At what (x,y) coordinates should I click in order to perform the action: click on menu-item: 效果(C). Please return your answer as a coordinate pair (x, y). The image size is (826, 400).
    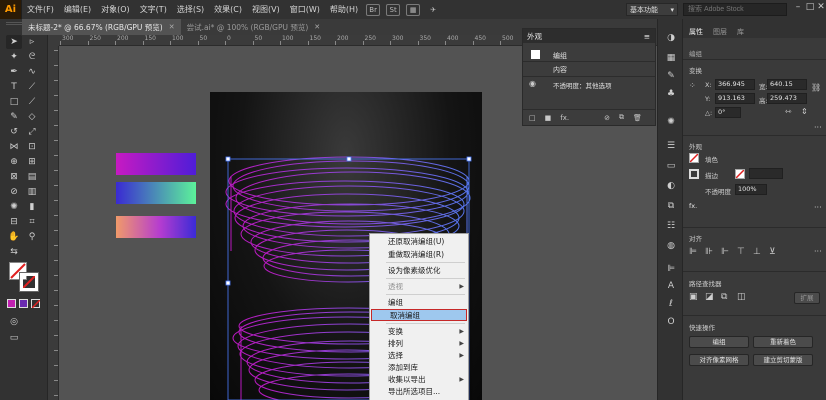
    Looking at the image, I should click on (228, 9).